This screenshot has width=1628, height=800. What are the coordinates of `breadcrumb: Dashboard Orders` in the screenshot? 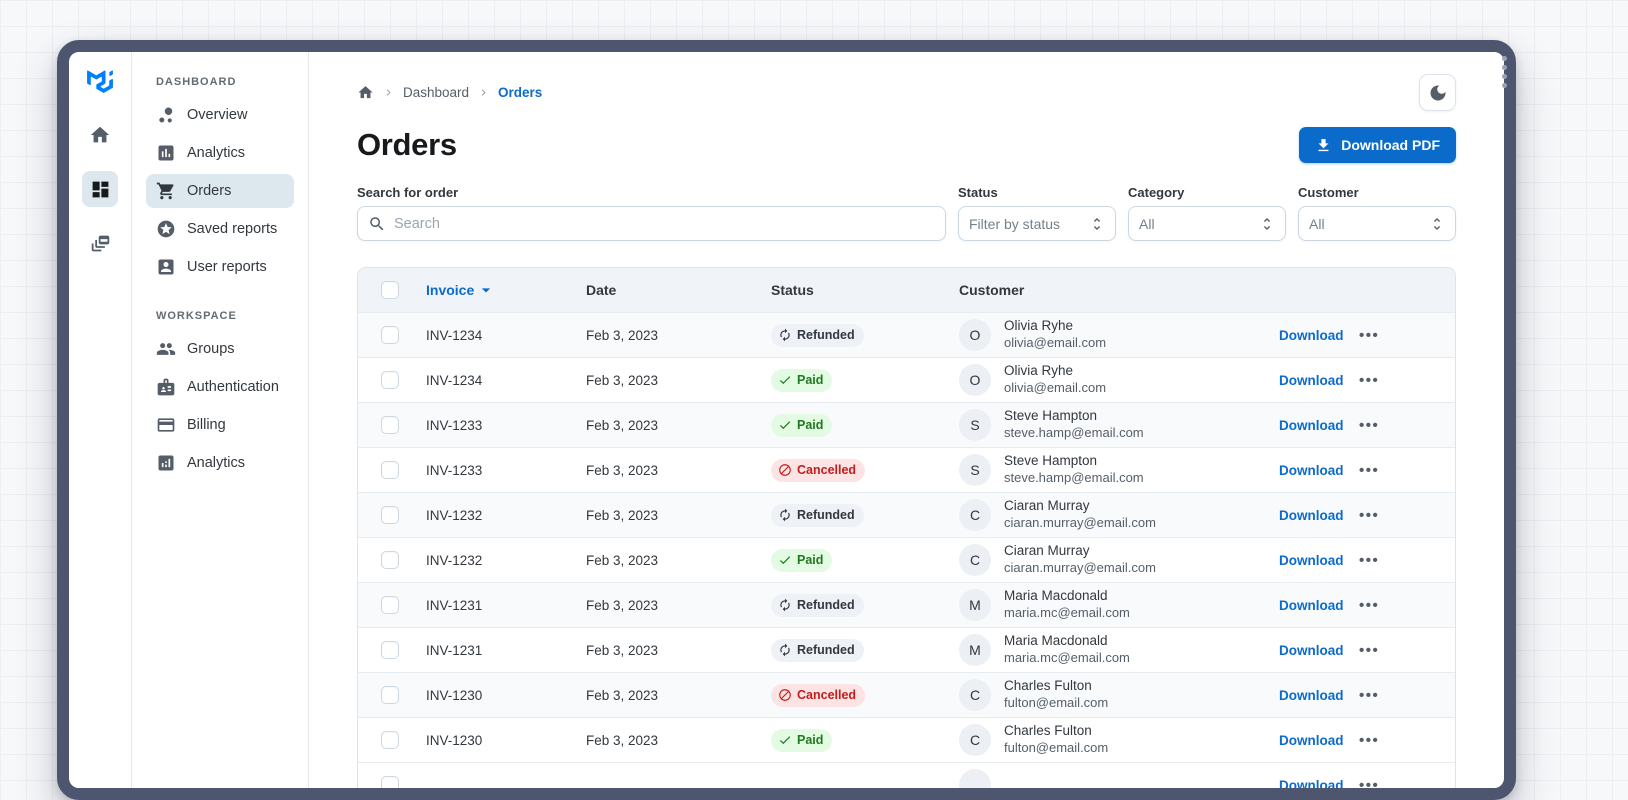 It's located at (449, 92).